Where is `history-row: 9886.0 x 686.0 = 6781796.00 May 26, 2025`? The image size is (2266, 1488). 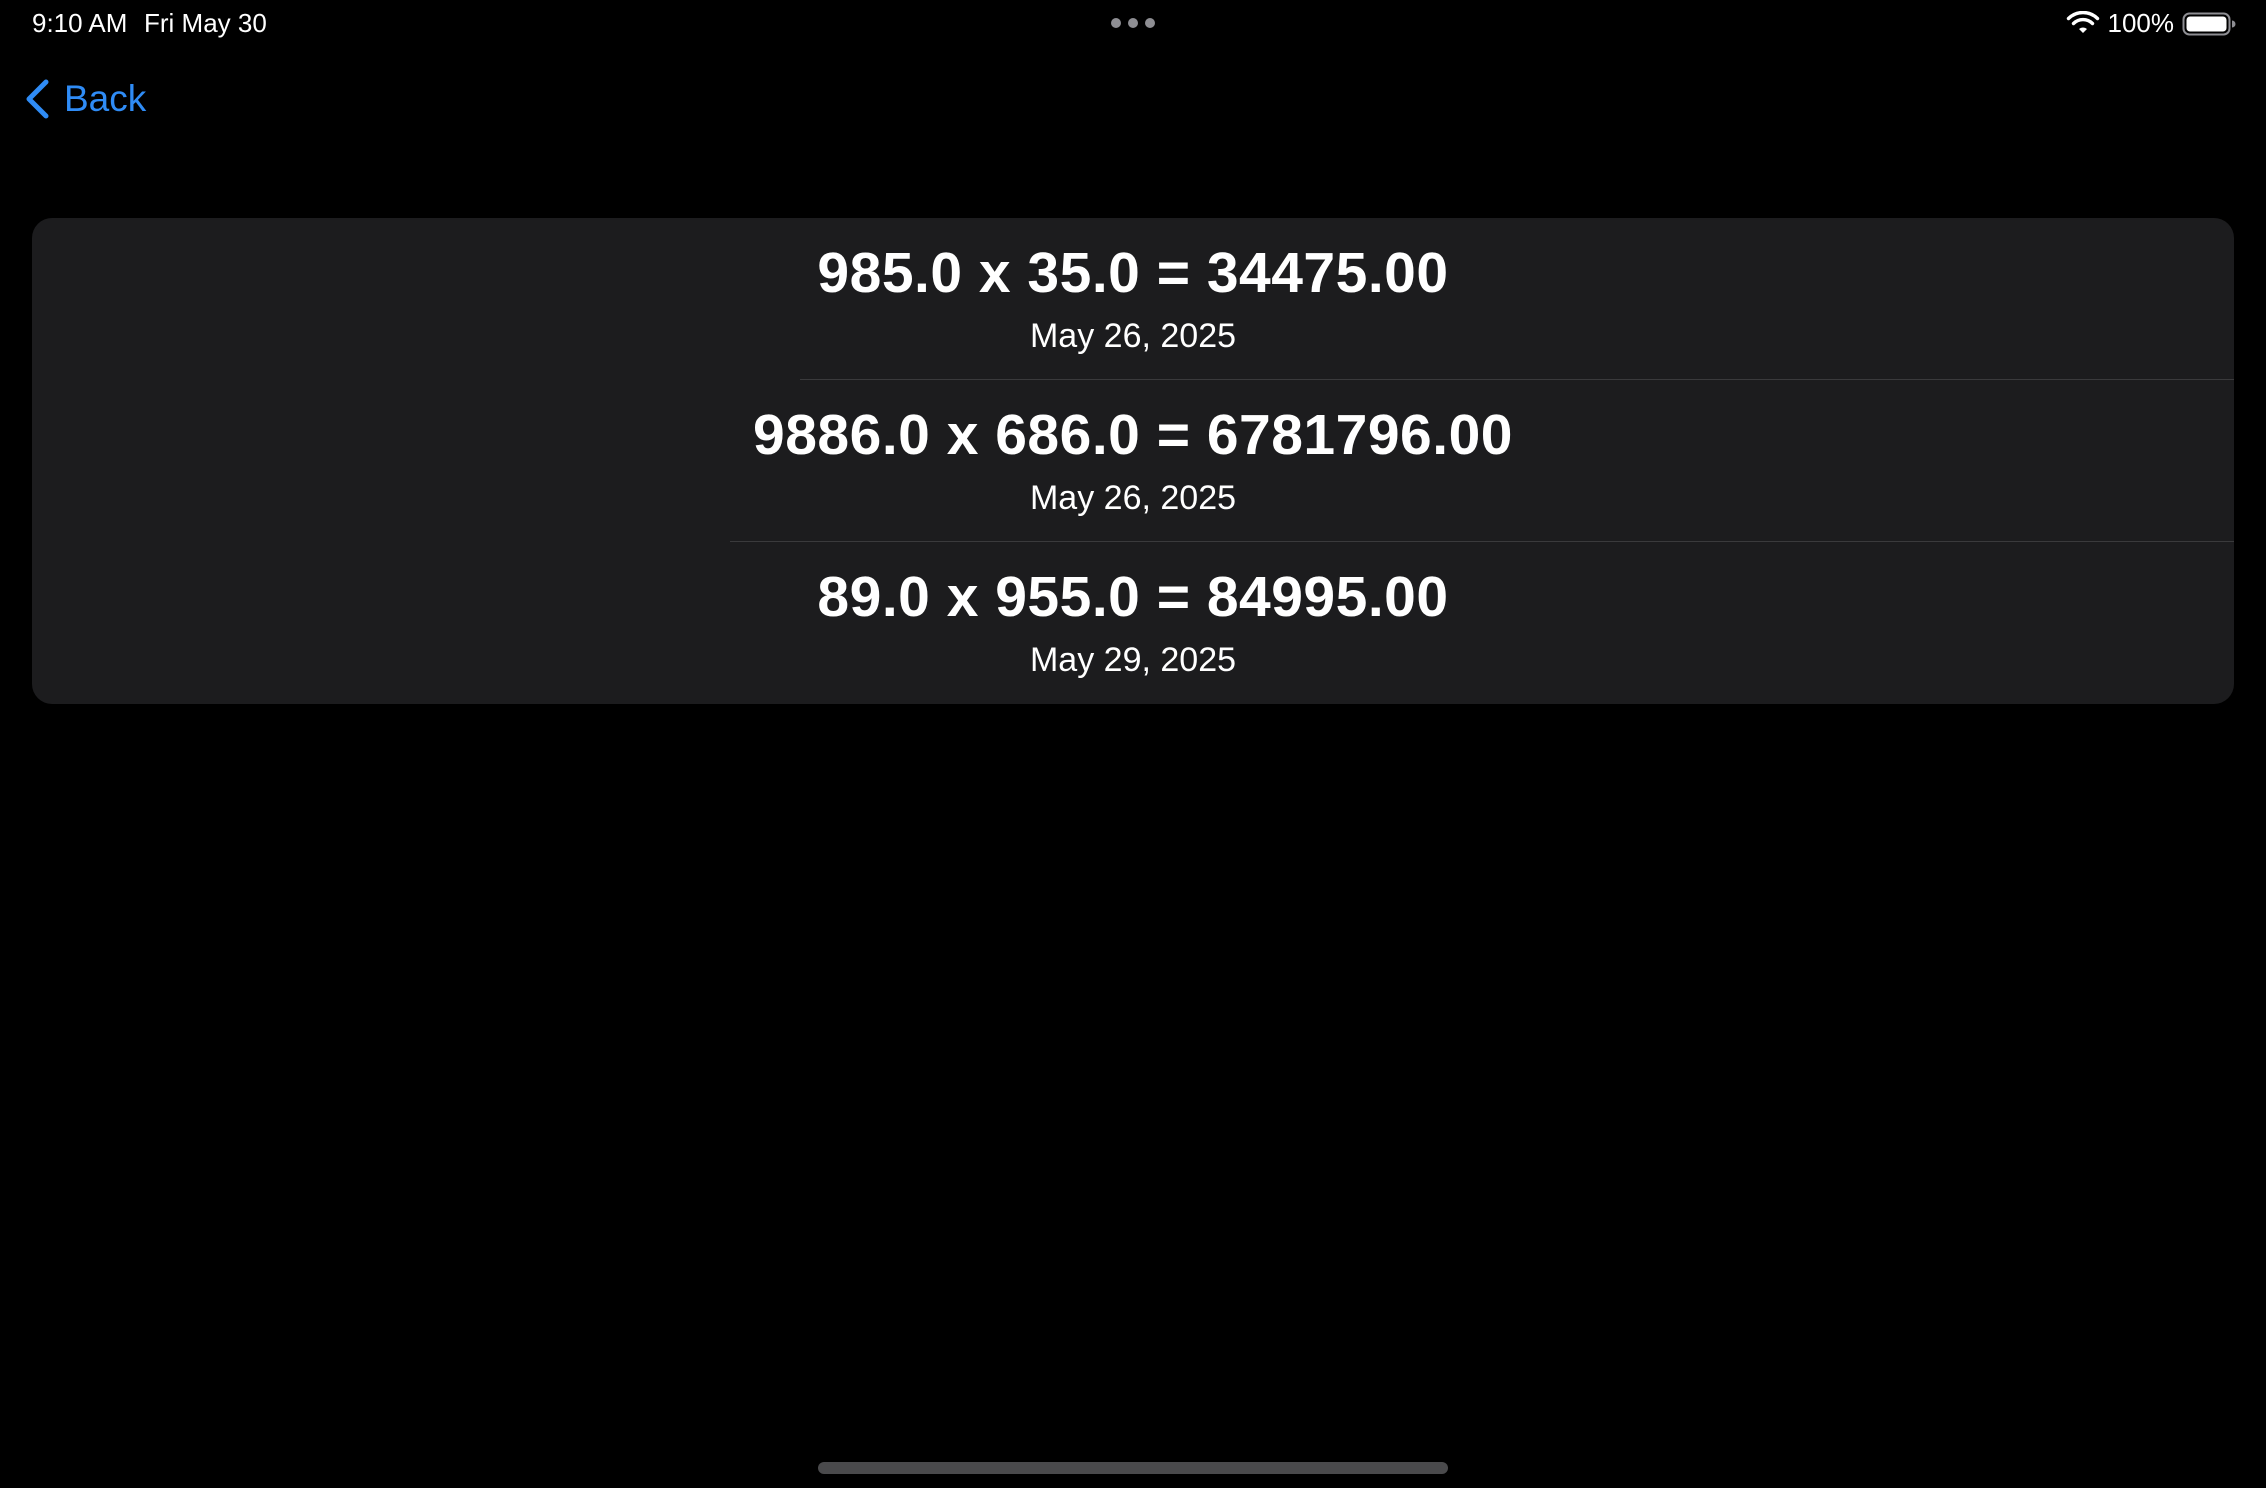
history-row: 9886.0 x 686.0 = 6781796.00 May 26, 2025 is located at coordinates (1133, 461).